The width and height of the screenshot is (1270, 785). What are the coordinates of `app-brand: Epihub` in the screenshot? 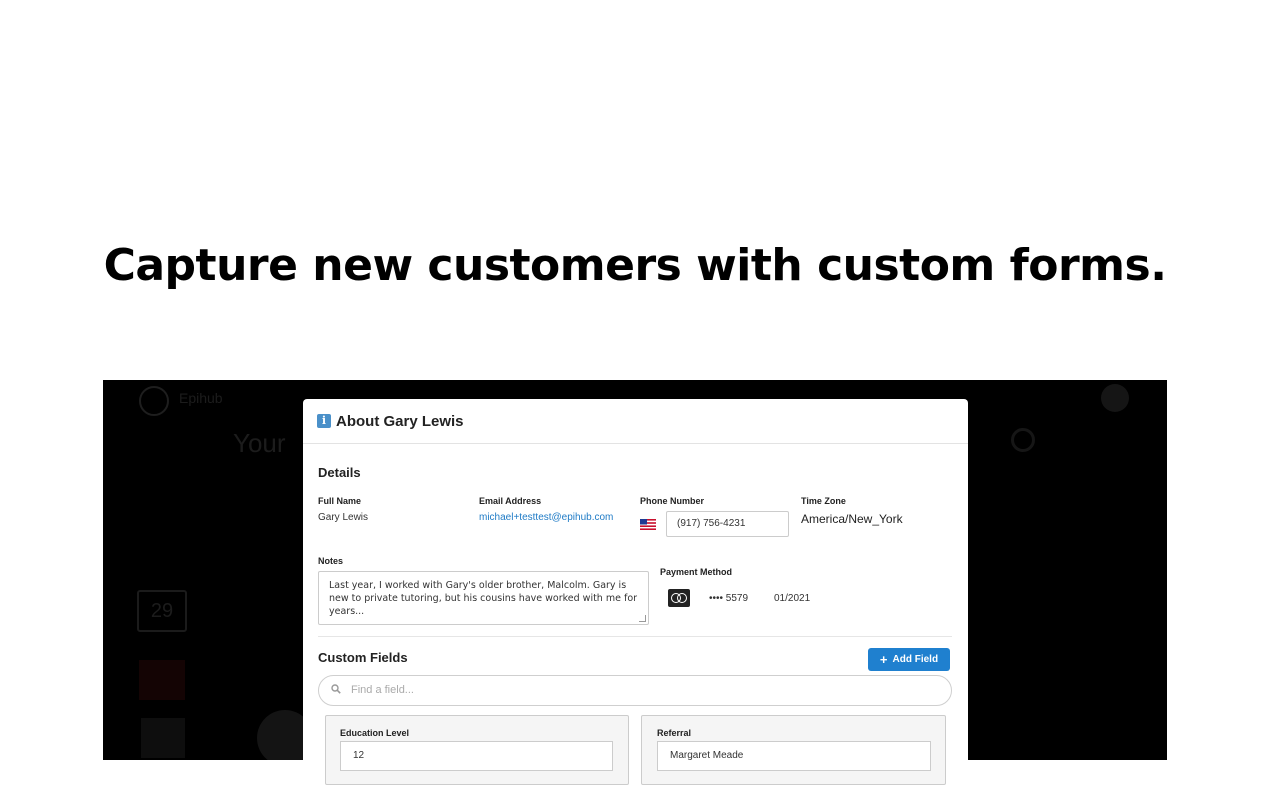 It's located at (201, 398).